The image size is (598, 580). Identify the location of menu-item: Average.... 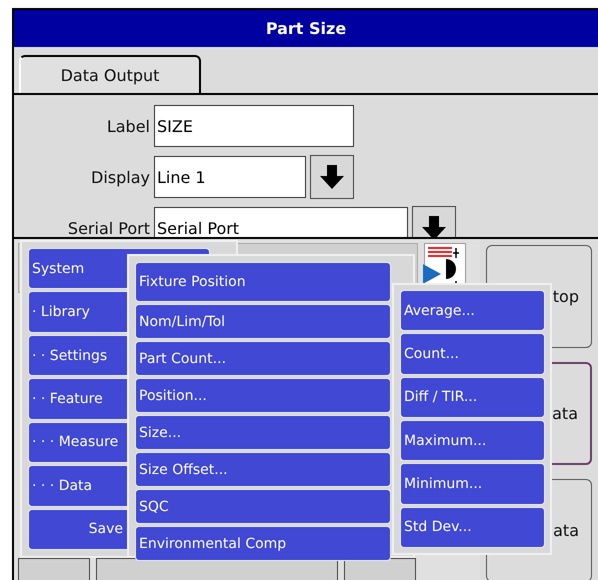
(472, 311).